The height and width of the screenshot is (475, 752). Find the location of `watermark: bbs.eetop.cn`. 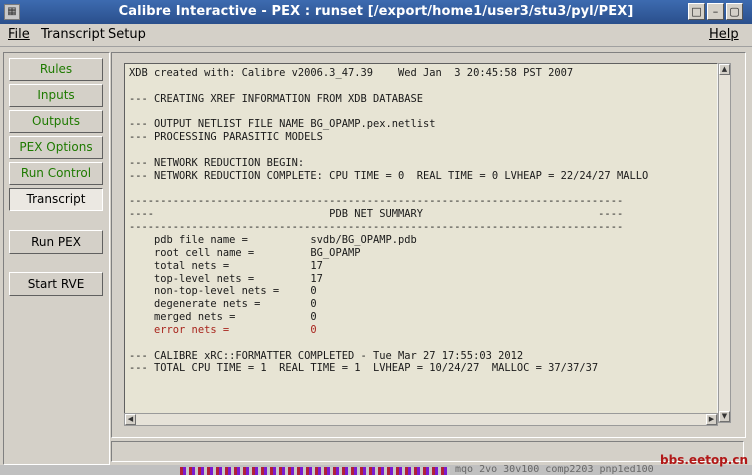

watermark: bbs.eetop.cn is located at coordinates (704, 460).